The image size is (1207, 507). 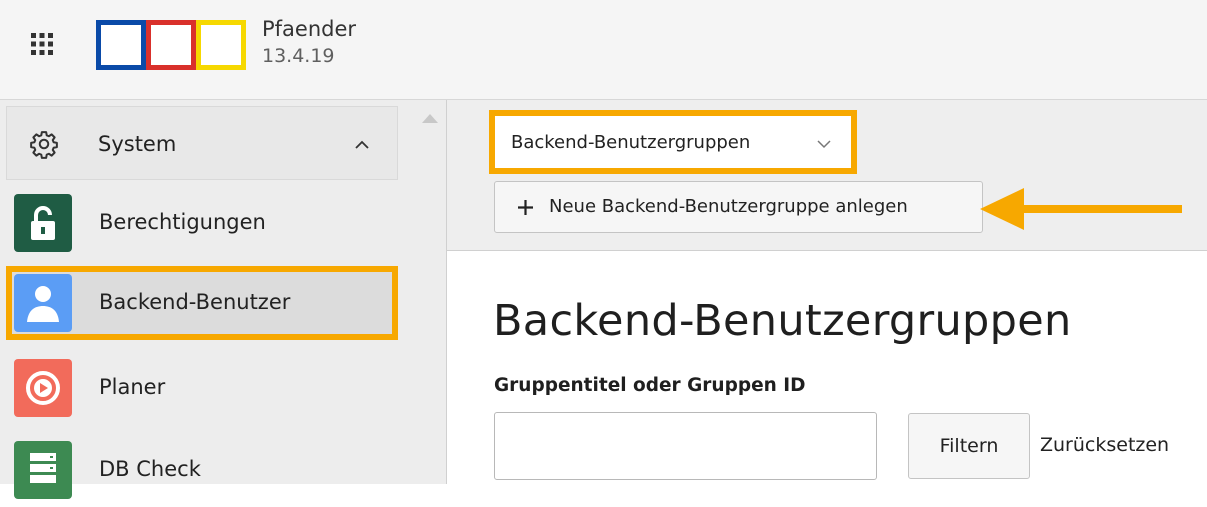 What do you see at coordinates (685, 446) in the screenshot?
I see `group-search-input` at bounding box center [685, 446].